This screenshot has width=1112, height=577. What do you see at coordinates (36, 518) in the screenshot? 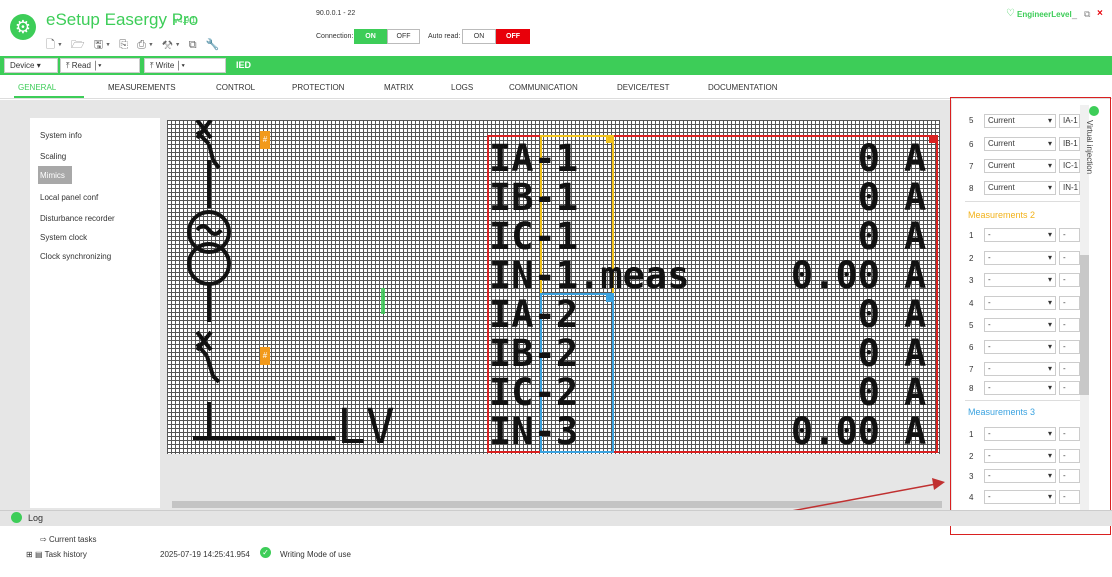
I see `log-title: Log` at bounding box center [36, 518].